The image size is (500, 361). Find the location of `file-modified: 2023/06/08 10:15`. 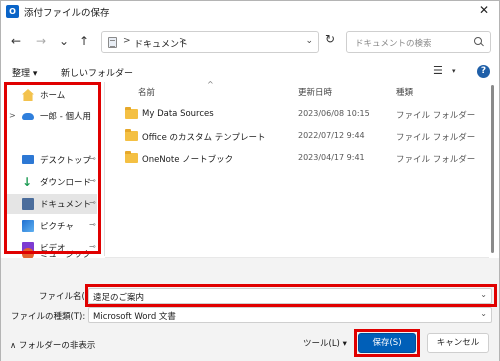

file-modified: 2023/06/08 10:15 is located at coordinates (334, 113).